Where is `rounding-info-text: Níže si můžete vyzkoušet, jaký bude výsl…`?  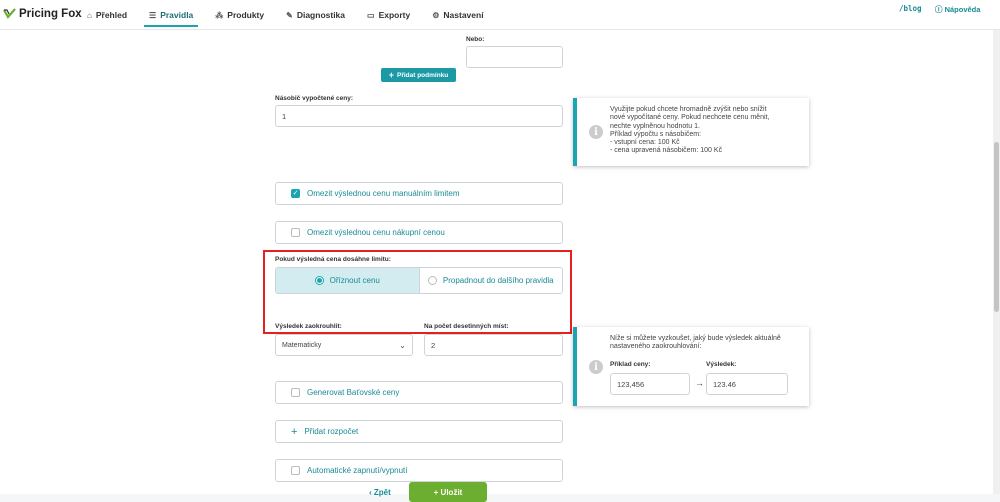 rounding-info-text: Níže si můžete vyzkoušet, jaký bude výsl… is located at coordinates (695, 343).